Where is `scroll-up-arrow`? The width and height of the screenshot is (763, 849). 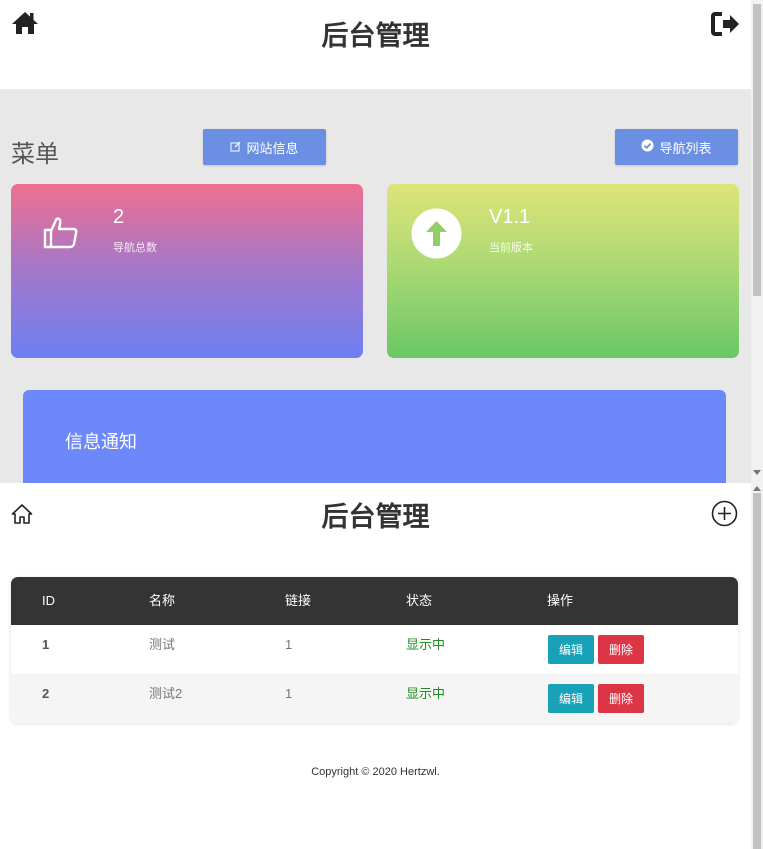
scroll-up-arrow is located at coordinates (757, 488).